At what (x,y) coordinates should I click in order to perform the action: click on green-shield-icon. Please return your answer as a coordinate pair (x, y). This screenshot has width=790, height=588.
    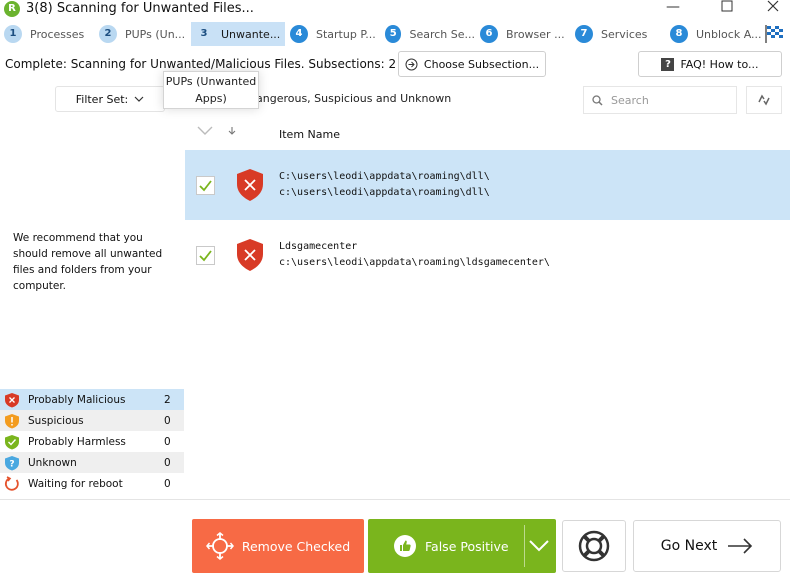
    Looking at the image, I should click on (12, 441).